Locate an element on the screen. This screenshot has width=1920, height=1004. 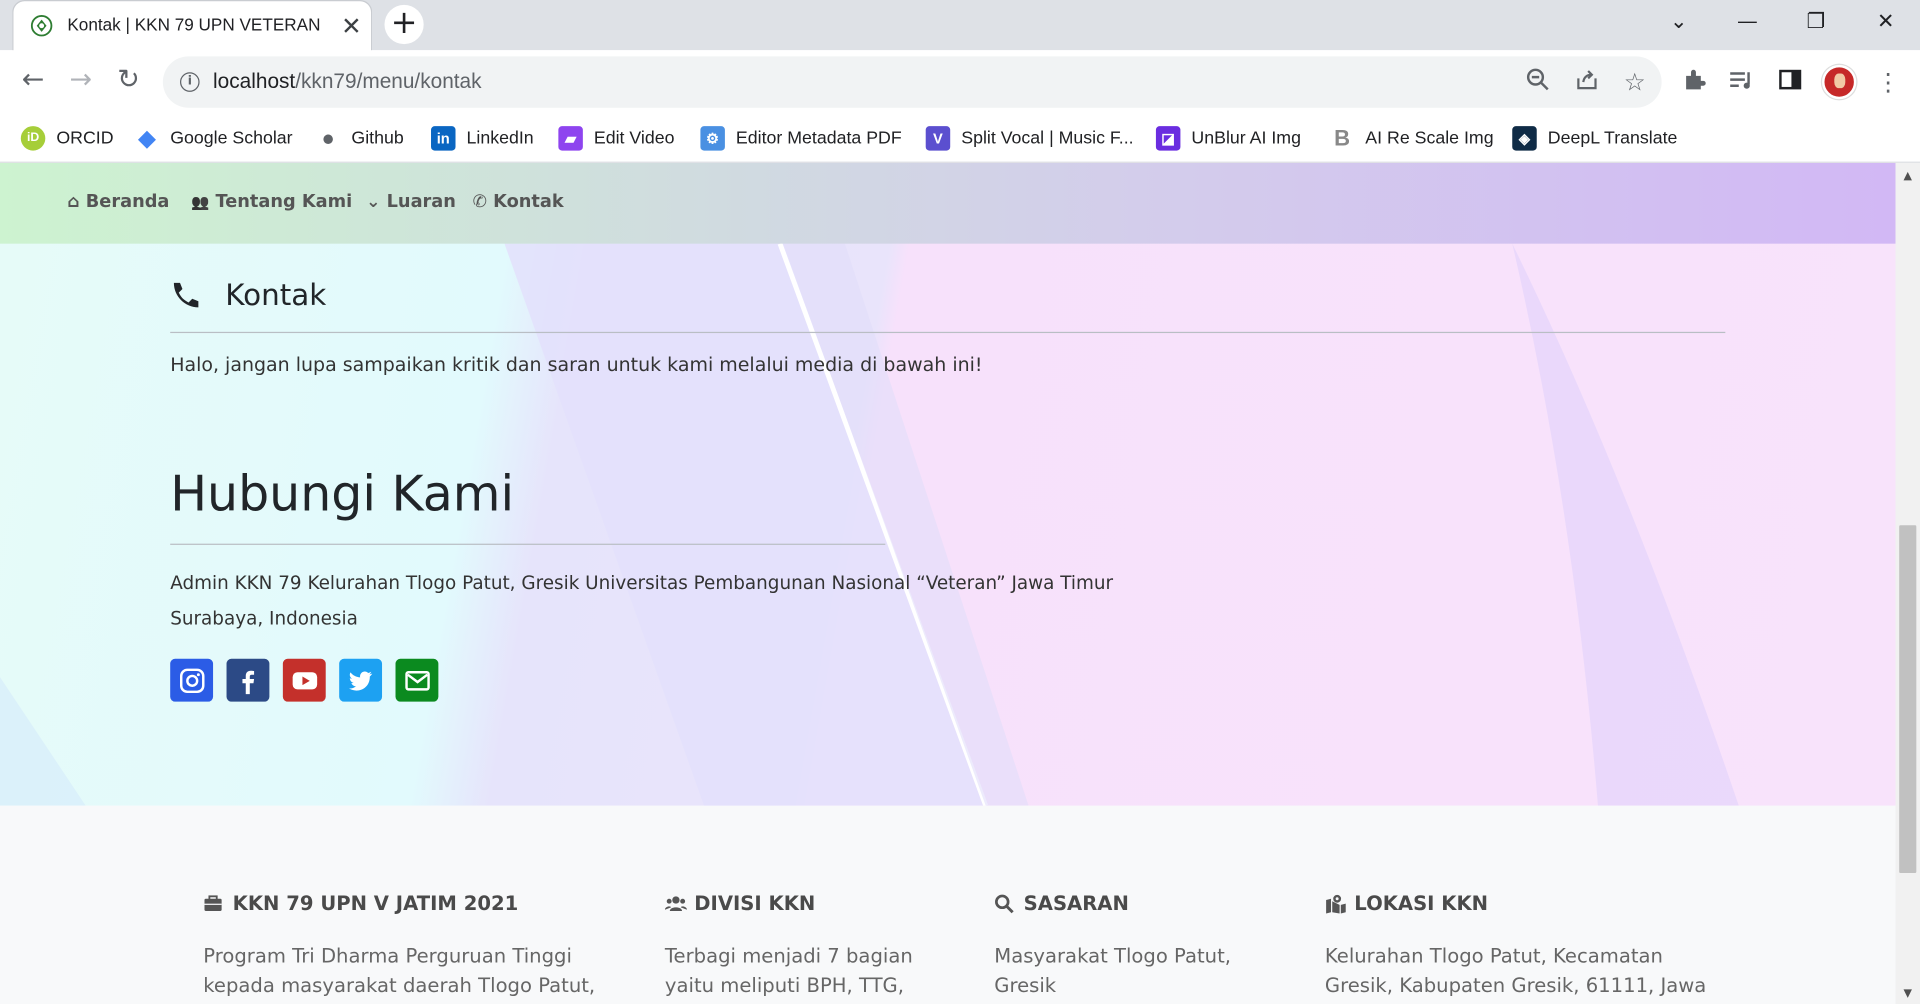
nav-item-luaran: ⌄ Luaran is located at coordinates (411, 202).